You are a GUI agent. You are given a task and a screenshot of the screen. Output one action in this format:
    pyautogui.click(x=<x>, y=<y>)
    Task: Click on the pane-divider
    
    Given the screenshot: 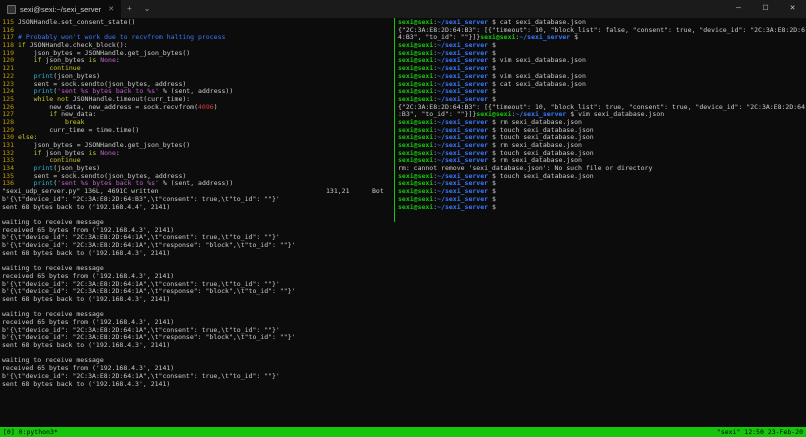 What is the action you would take?
    pyautogui.click(x=394, y=120)
    